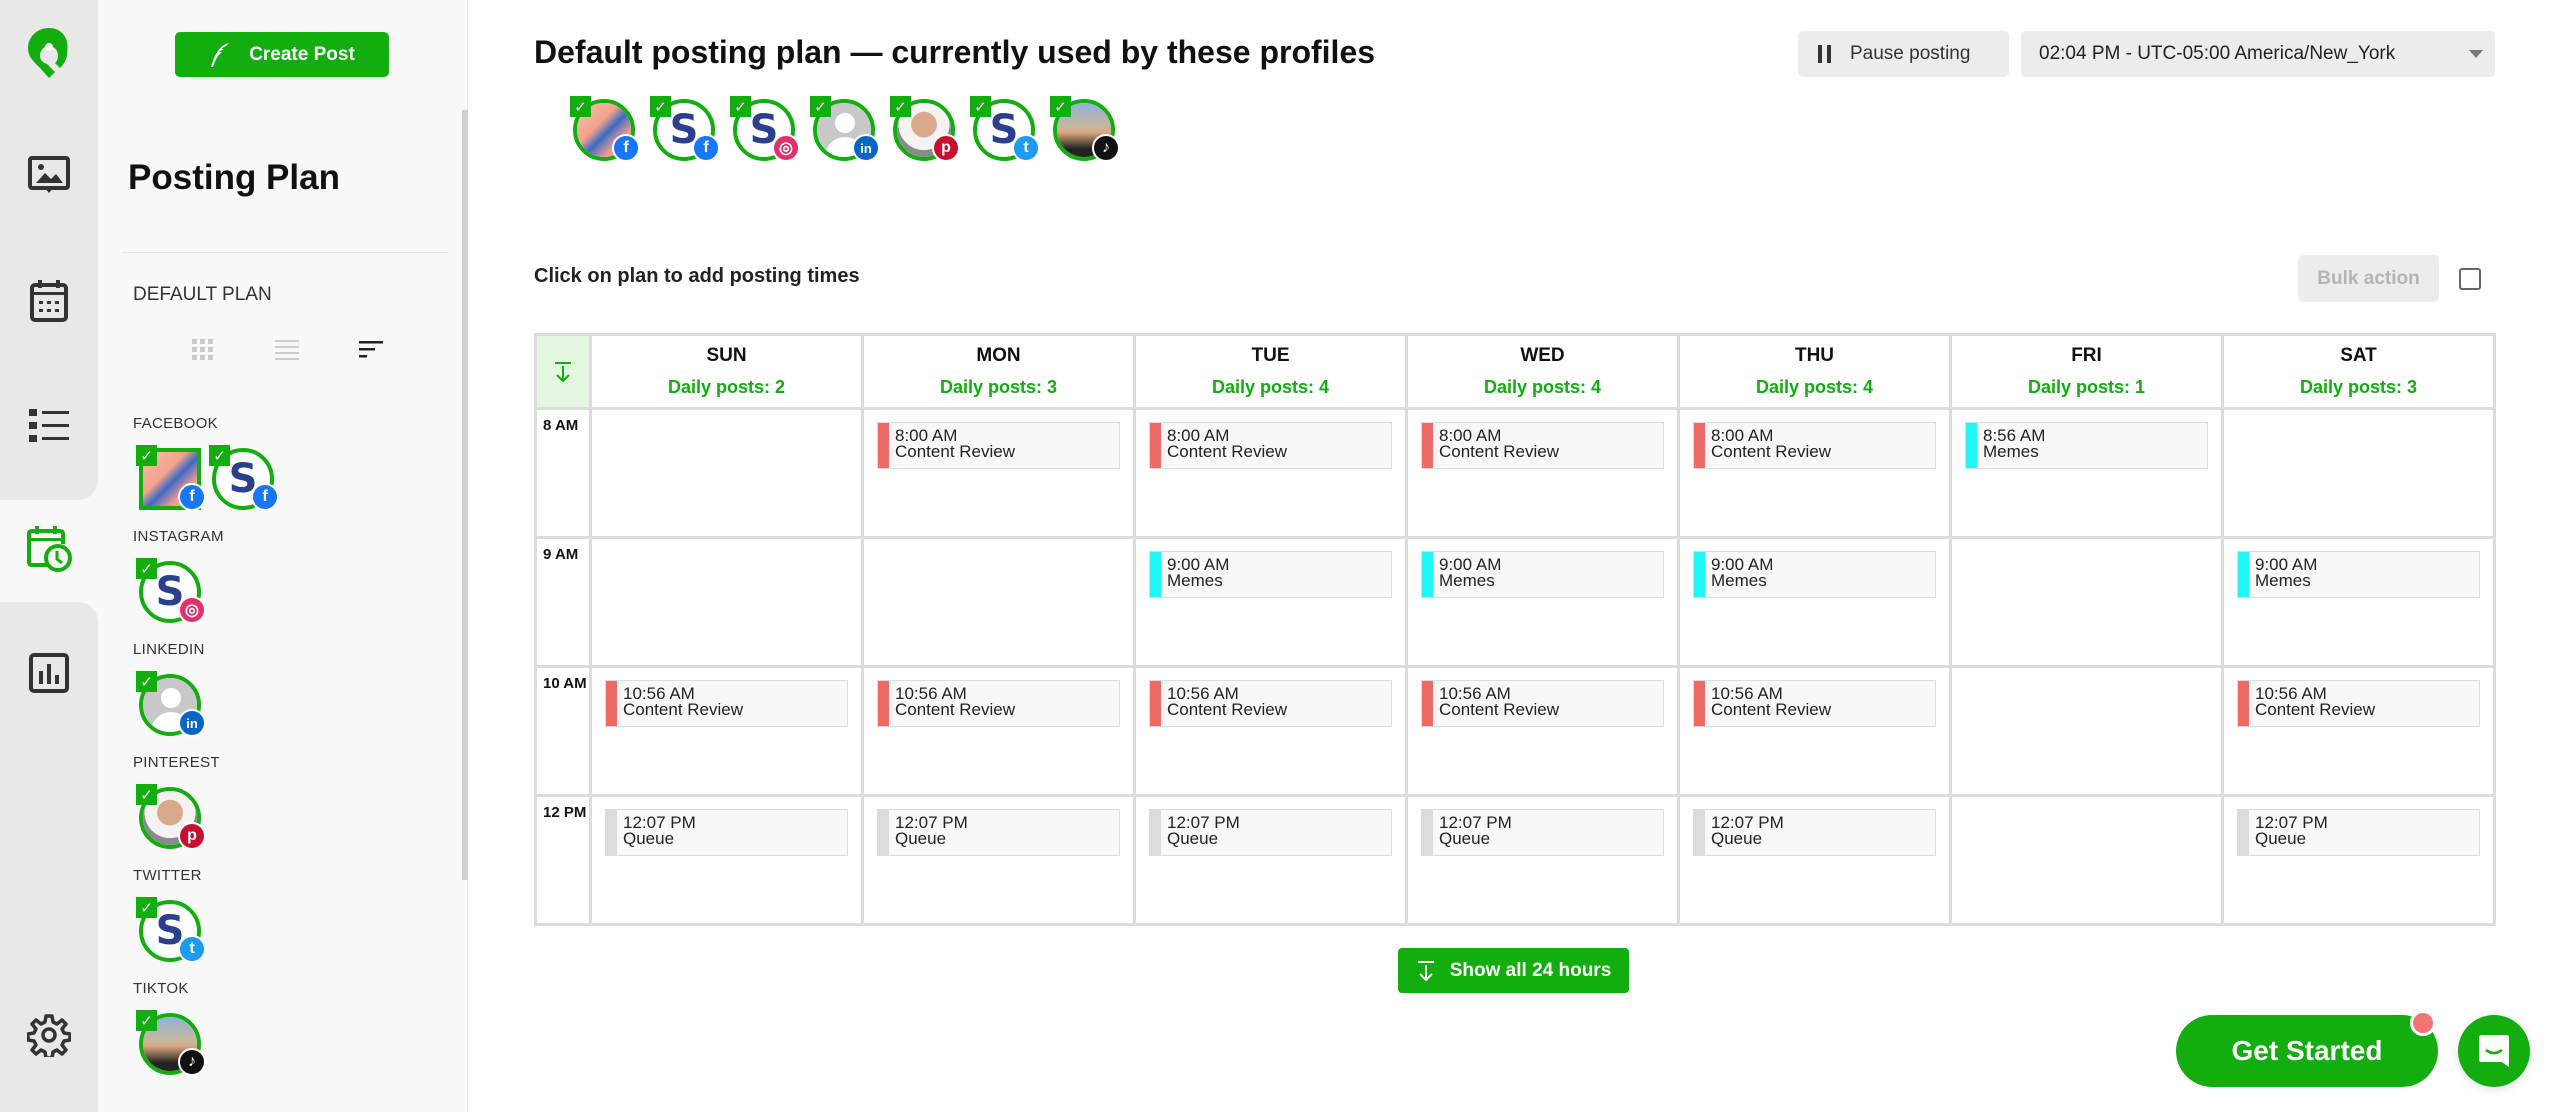  Describe the element at coordinates (2258, 54) in the screenshot. I see `timezone-select: 02:04 PM - UTC-05:00 America/New_York` at that location.